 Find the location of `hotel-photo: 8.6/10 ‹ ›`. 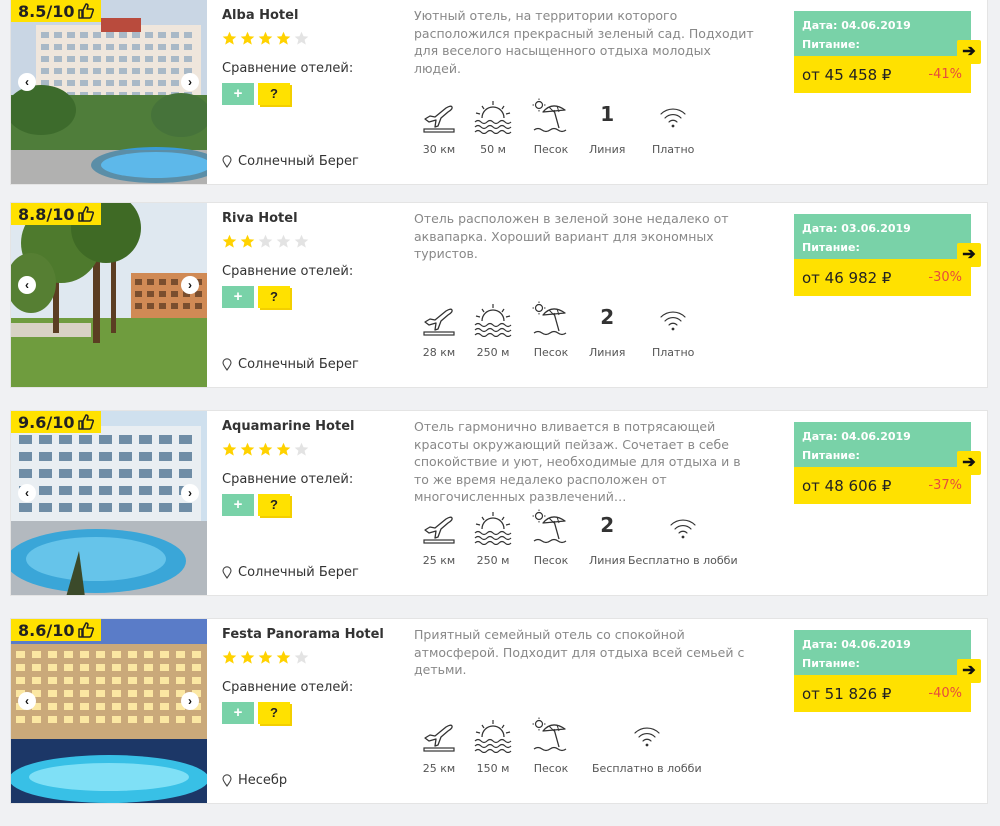

hotel-photo: 8.6/10 ‹ › is located at coordinates (109, 711).